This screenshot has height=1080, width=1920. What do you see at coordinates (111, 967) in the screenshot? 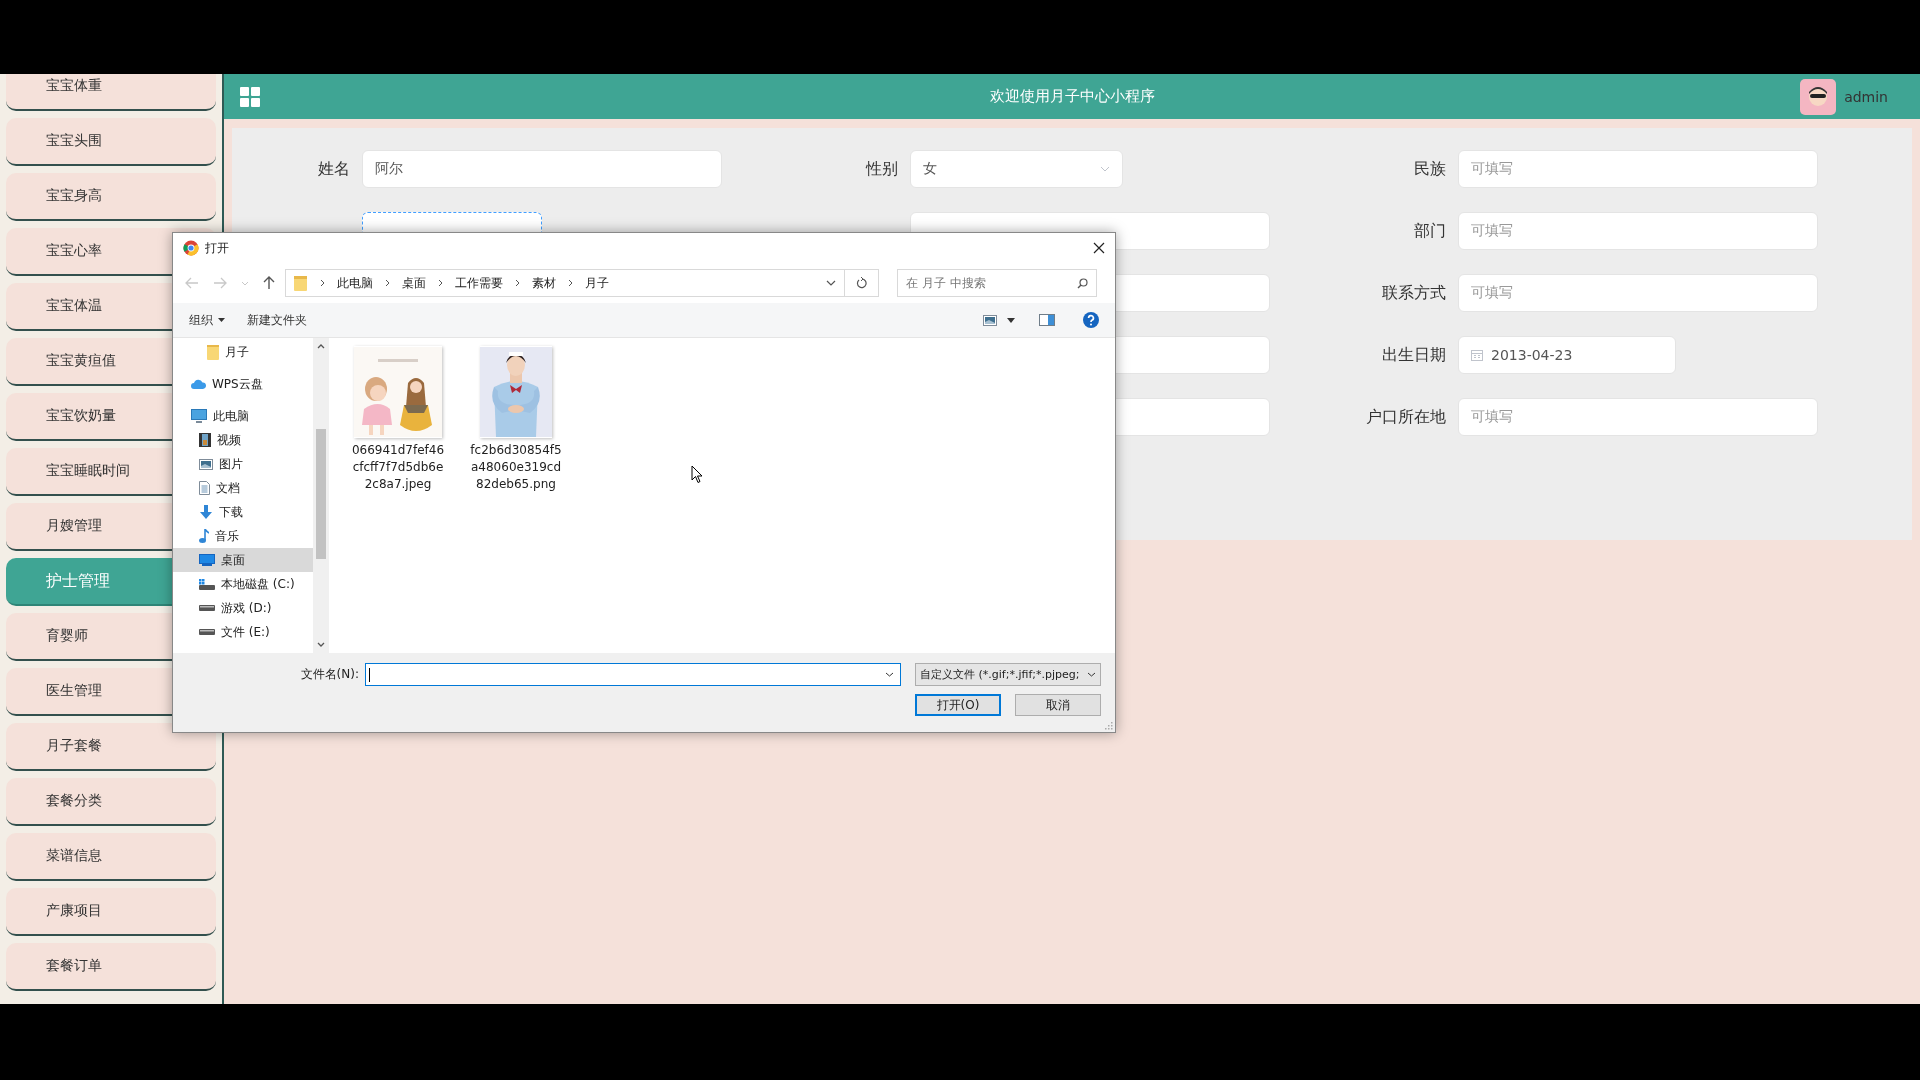
I see `sidebar-item: 套餐订单` at bounding box center [111, 967].